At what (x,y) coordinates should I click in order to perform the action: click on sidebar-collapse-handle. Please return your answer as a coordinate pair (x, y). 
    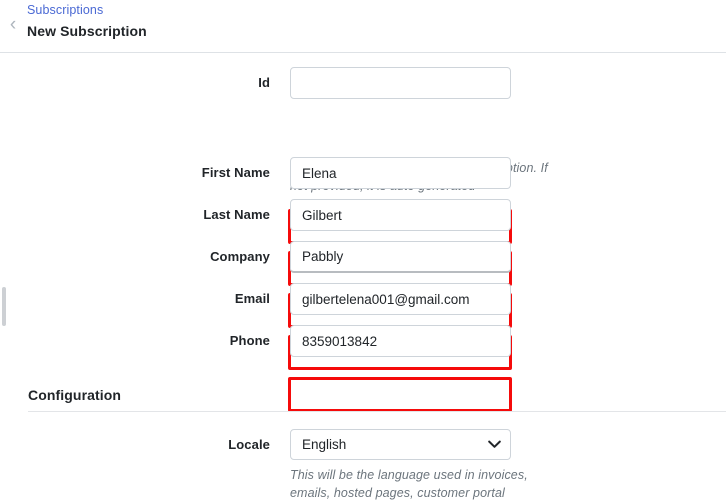
    Looking at the image, I should click on (4, 306).